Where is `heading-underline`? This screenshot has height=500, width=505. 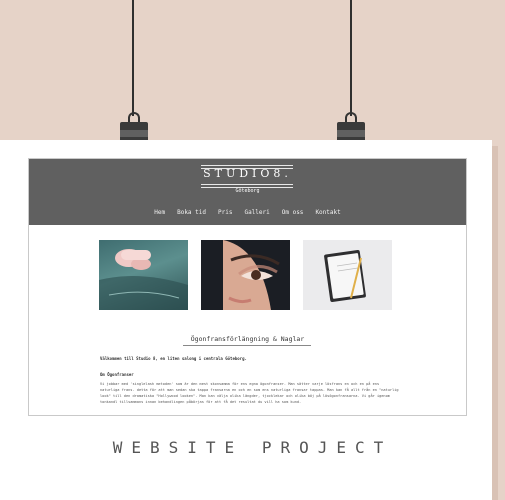
heading-underline is located at coordinates (247, 345).